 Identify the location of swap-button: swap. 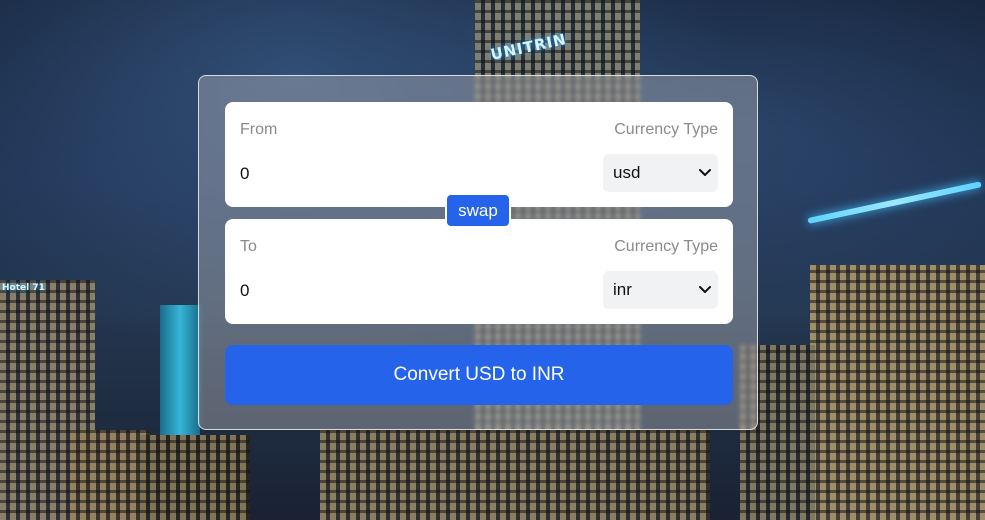
(478, 210).